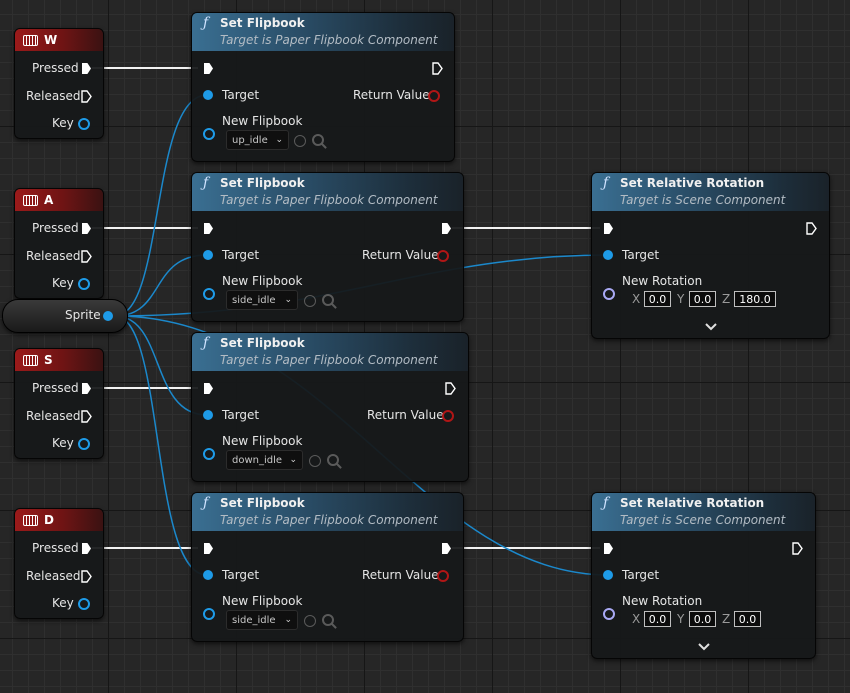 Image resolution: width=850 pixels, height=693 pixels. I want to click on z-value: 180.0, so click(755, 299).